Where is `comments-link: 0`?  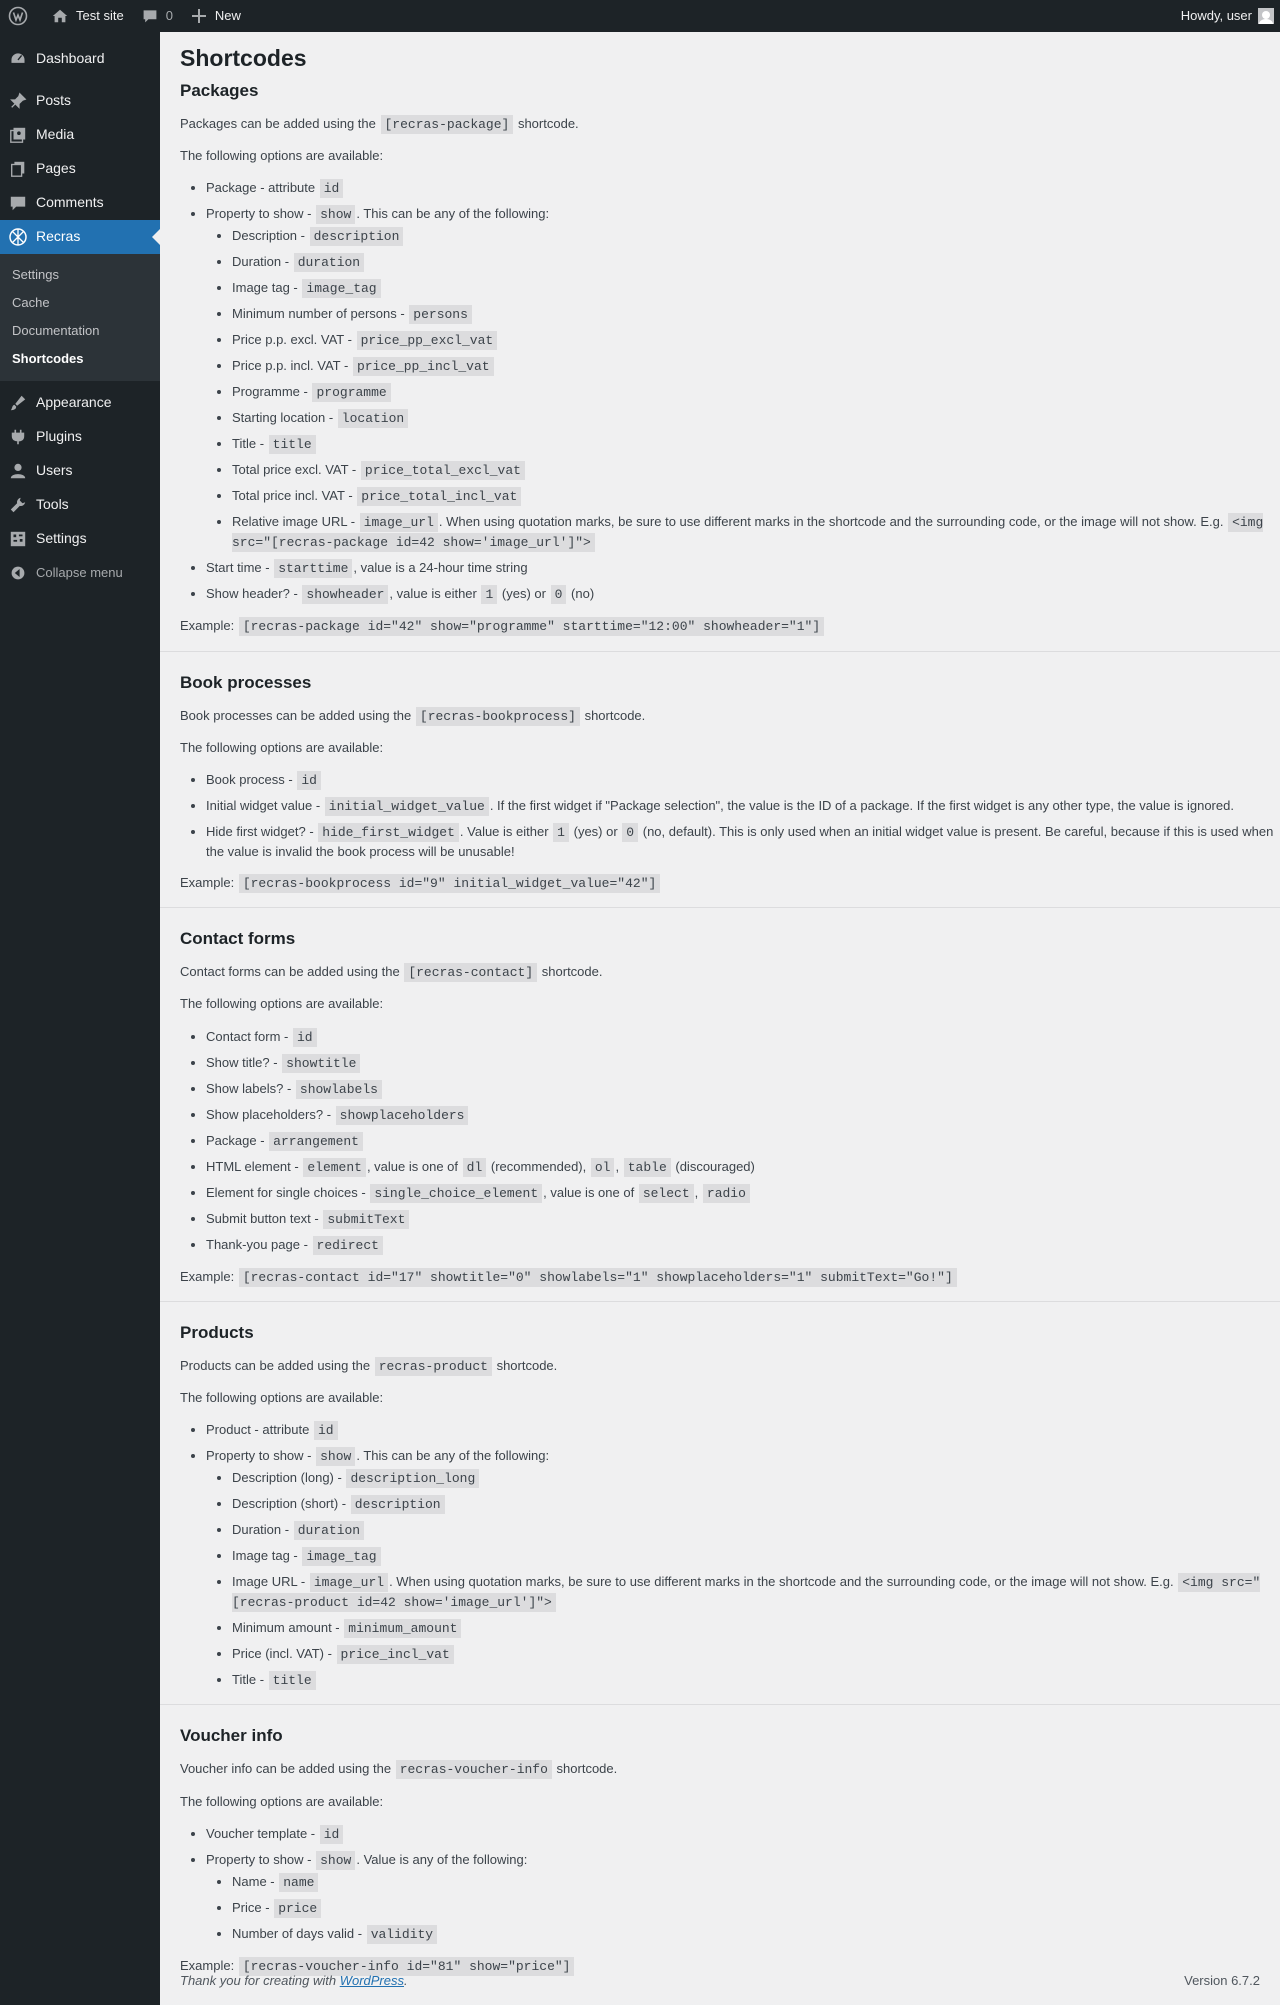 comments-link: 0 is located at coordinates (156, 16).